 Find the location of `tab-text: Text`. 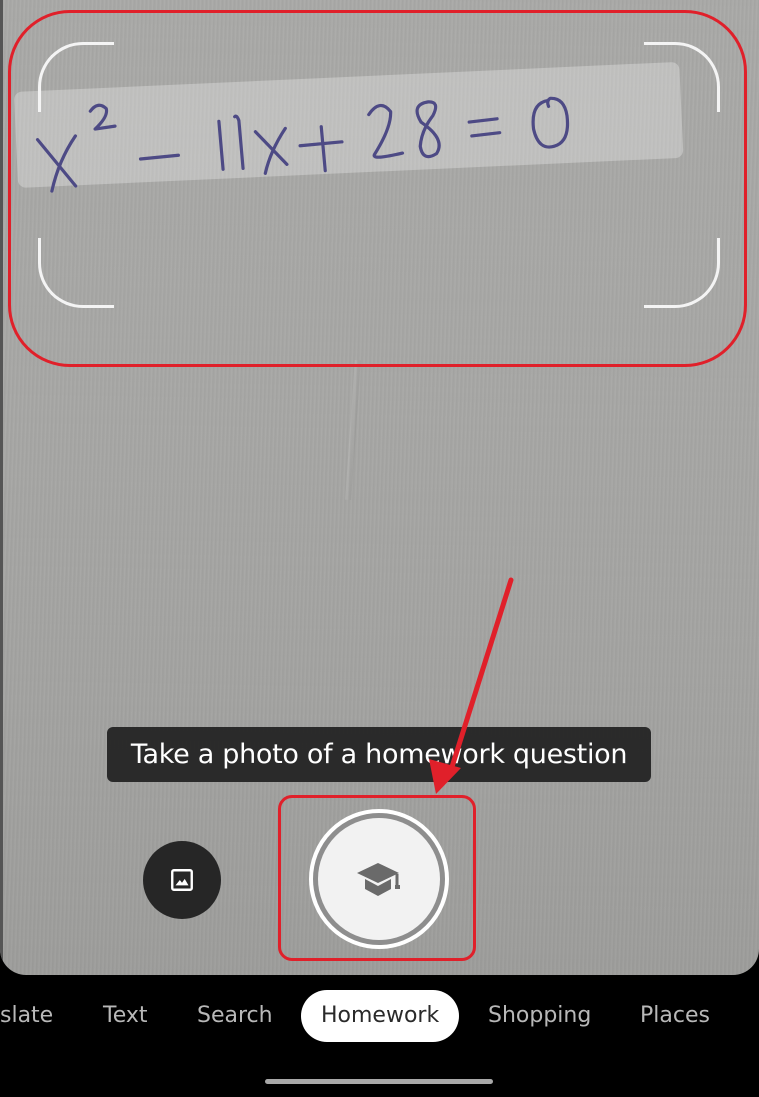

tab-text: Text is located at coordinates (125, 1016).